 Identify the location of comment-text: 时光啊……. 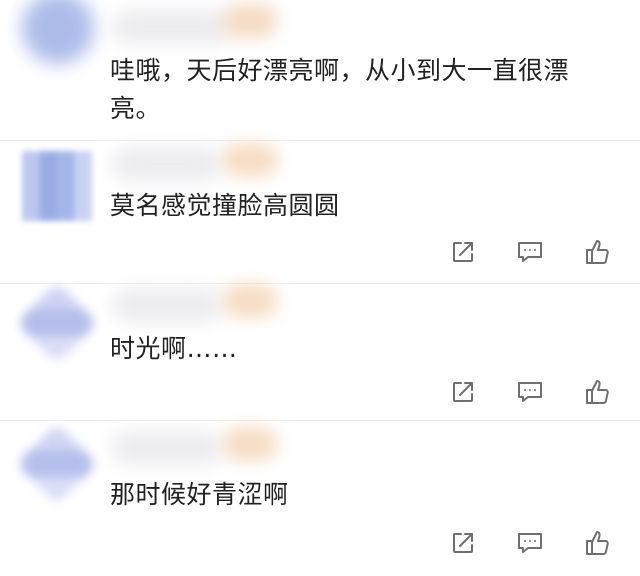
(174, 348).